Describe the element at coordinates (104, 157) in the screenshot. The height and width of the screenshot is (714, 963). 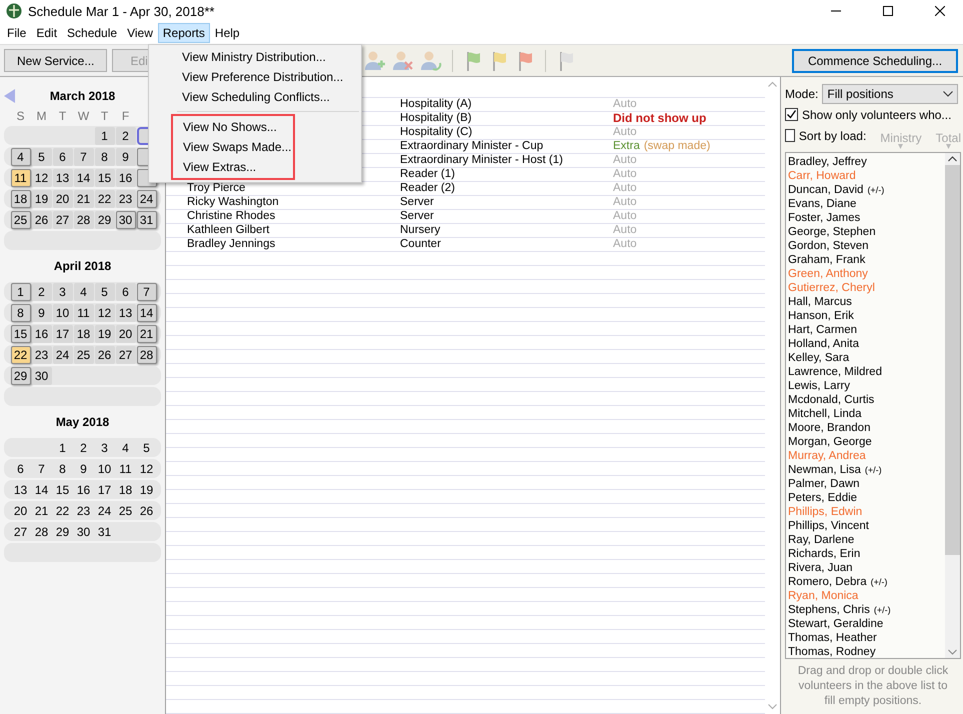
I see `calendar-day: 8` at that location.